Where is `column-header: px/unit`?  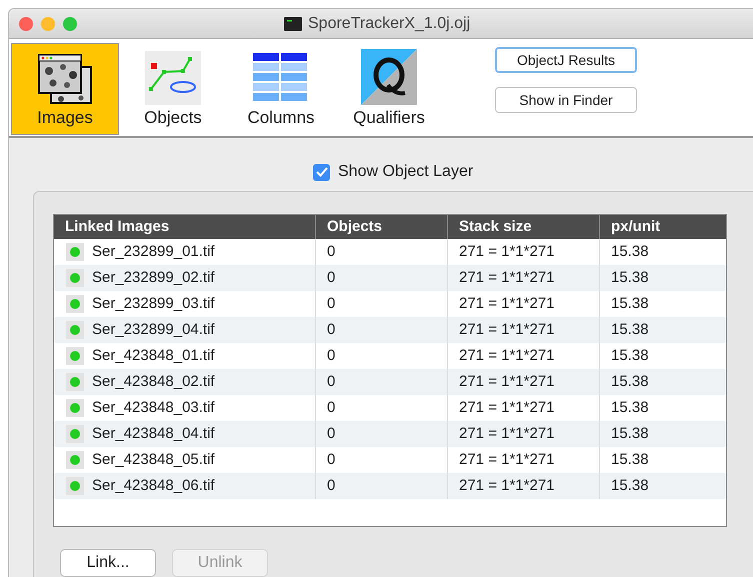
column-header: px/unit is located at coordinates (663, 227).